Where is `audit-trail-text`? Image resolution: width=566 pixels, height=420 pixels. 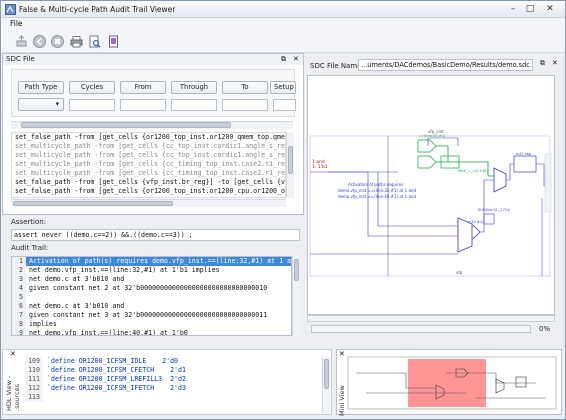 audit-trail-text is located at coordinates (158, 297).